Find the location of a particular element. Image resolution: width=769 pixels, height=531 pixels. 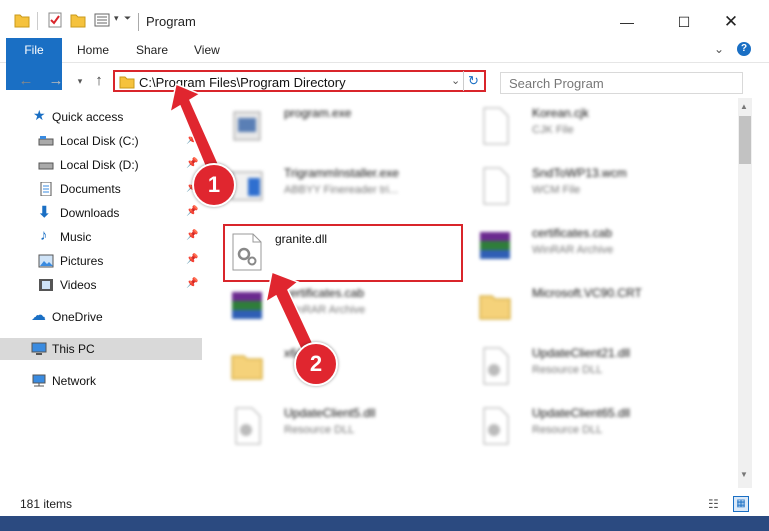

sidebar-item-documents: Documents 📌 is located at coordinates (101, 189).